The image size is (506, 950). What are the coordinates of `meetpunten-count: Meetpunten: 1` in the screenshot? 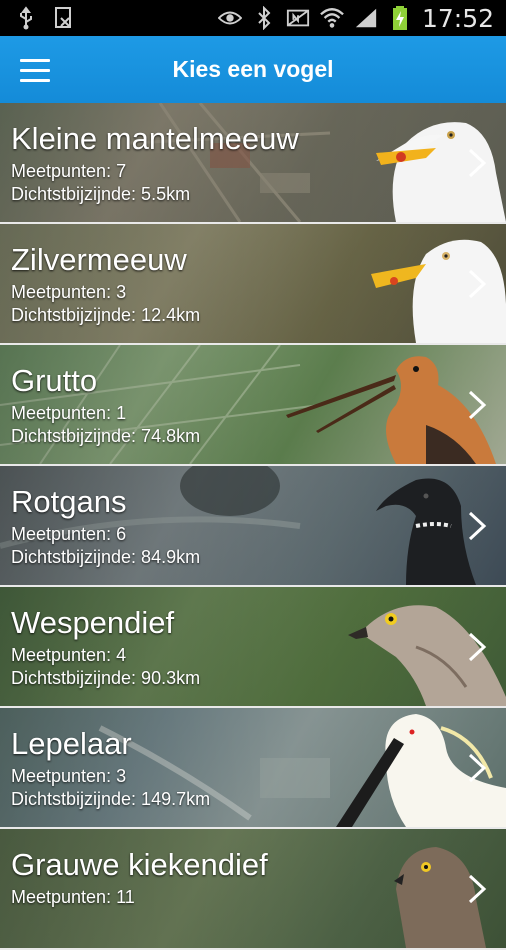 It's located at (69, 413).